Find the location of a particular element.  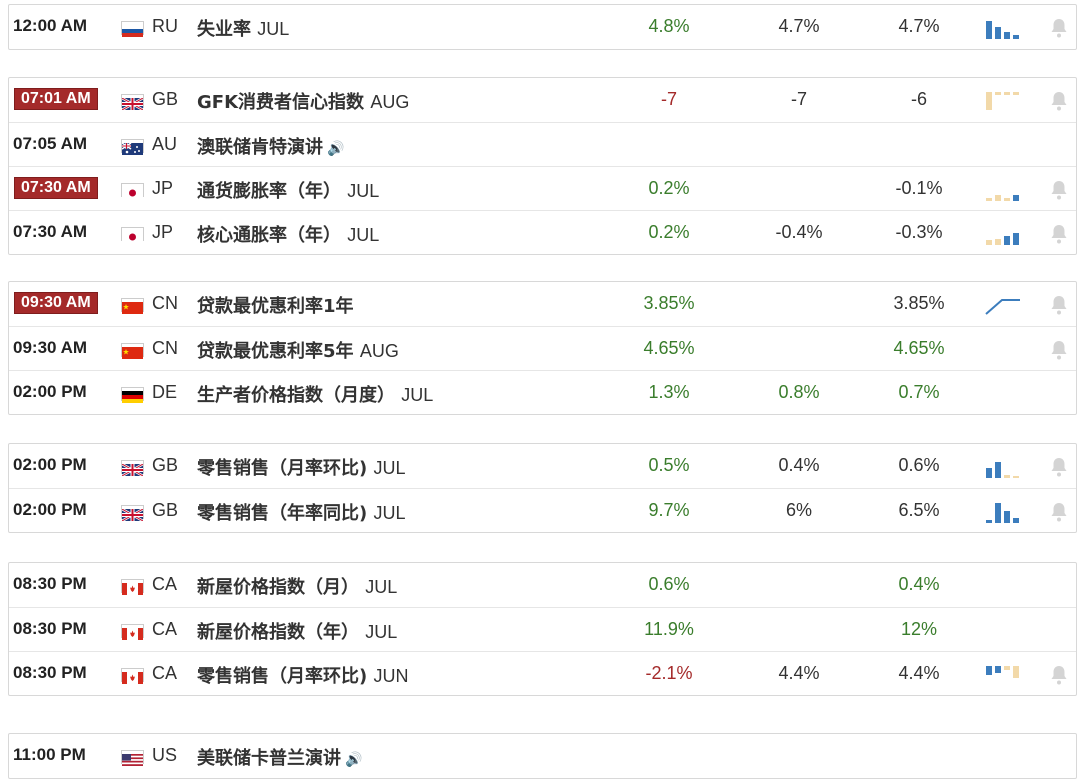

actual-value: 11.9% is located at coordinates (669, 629).